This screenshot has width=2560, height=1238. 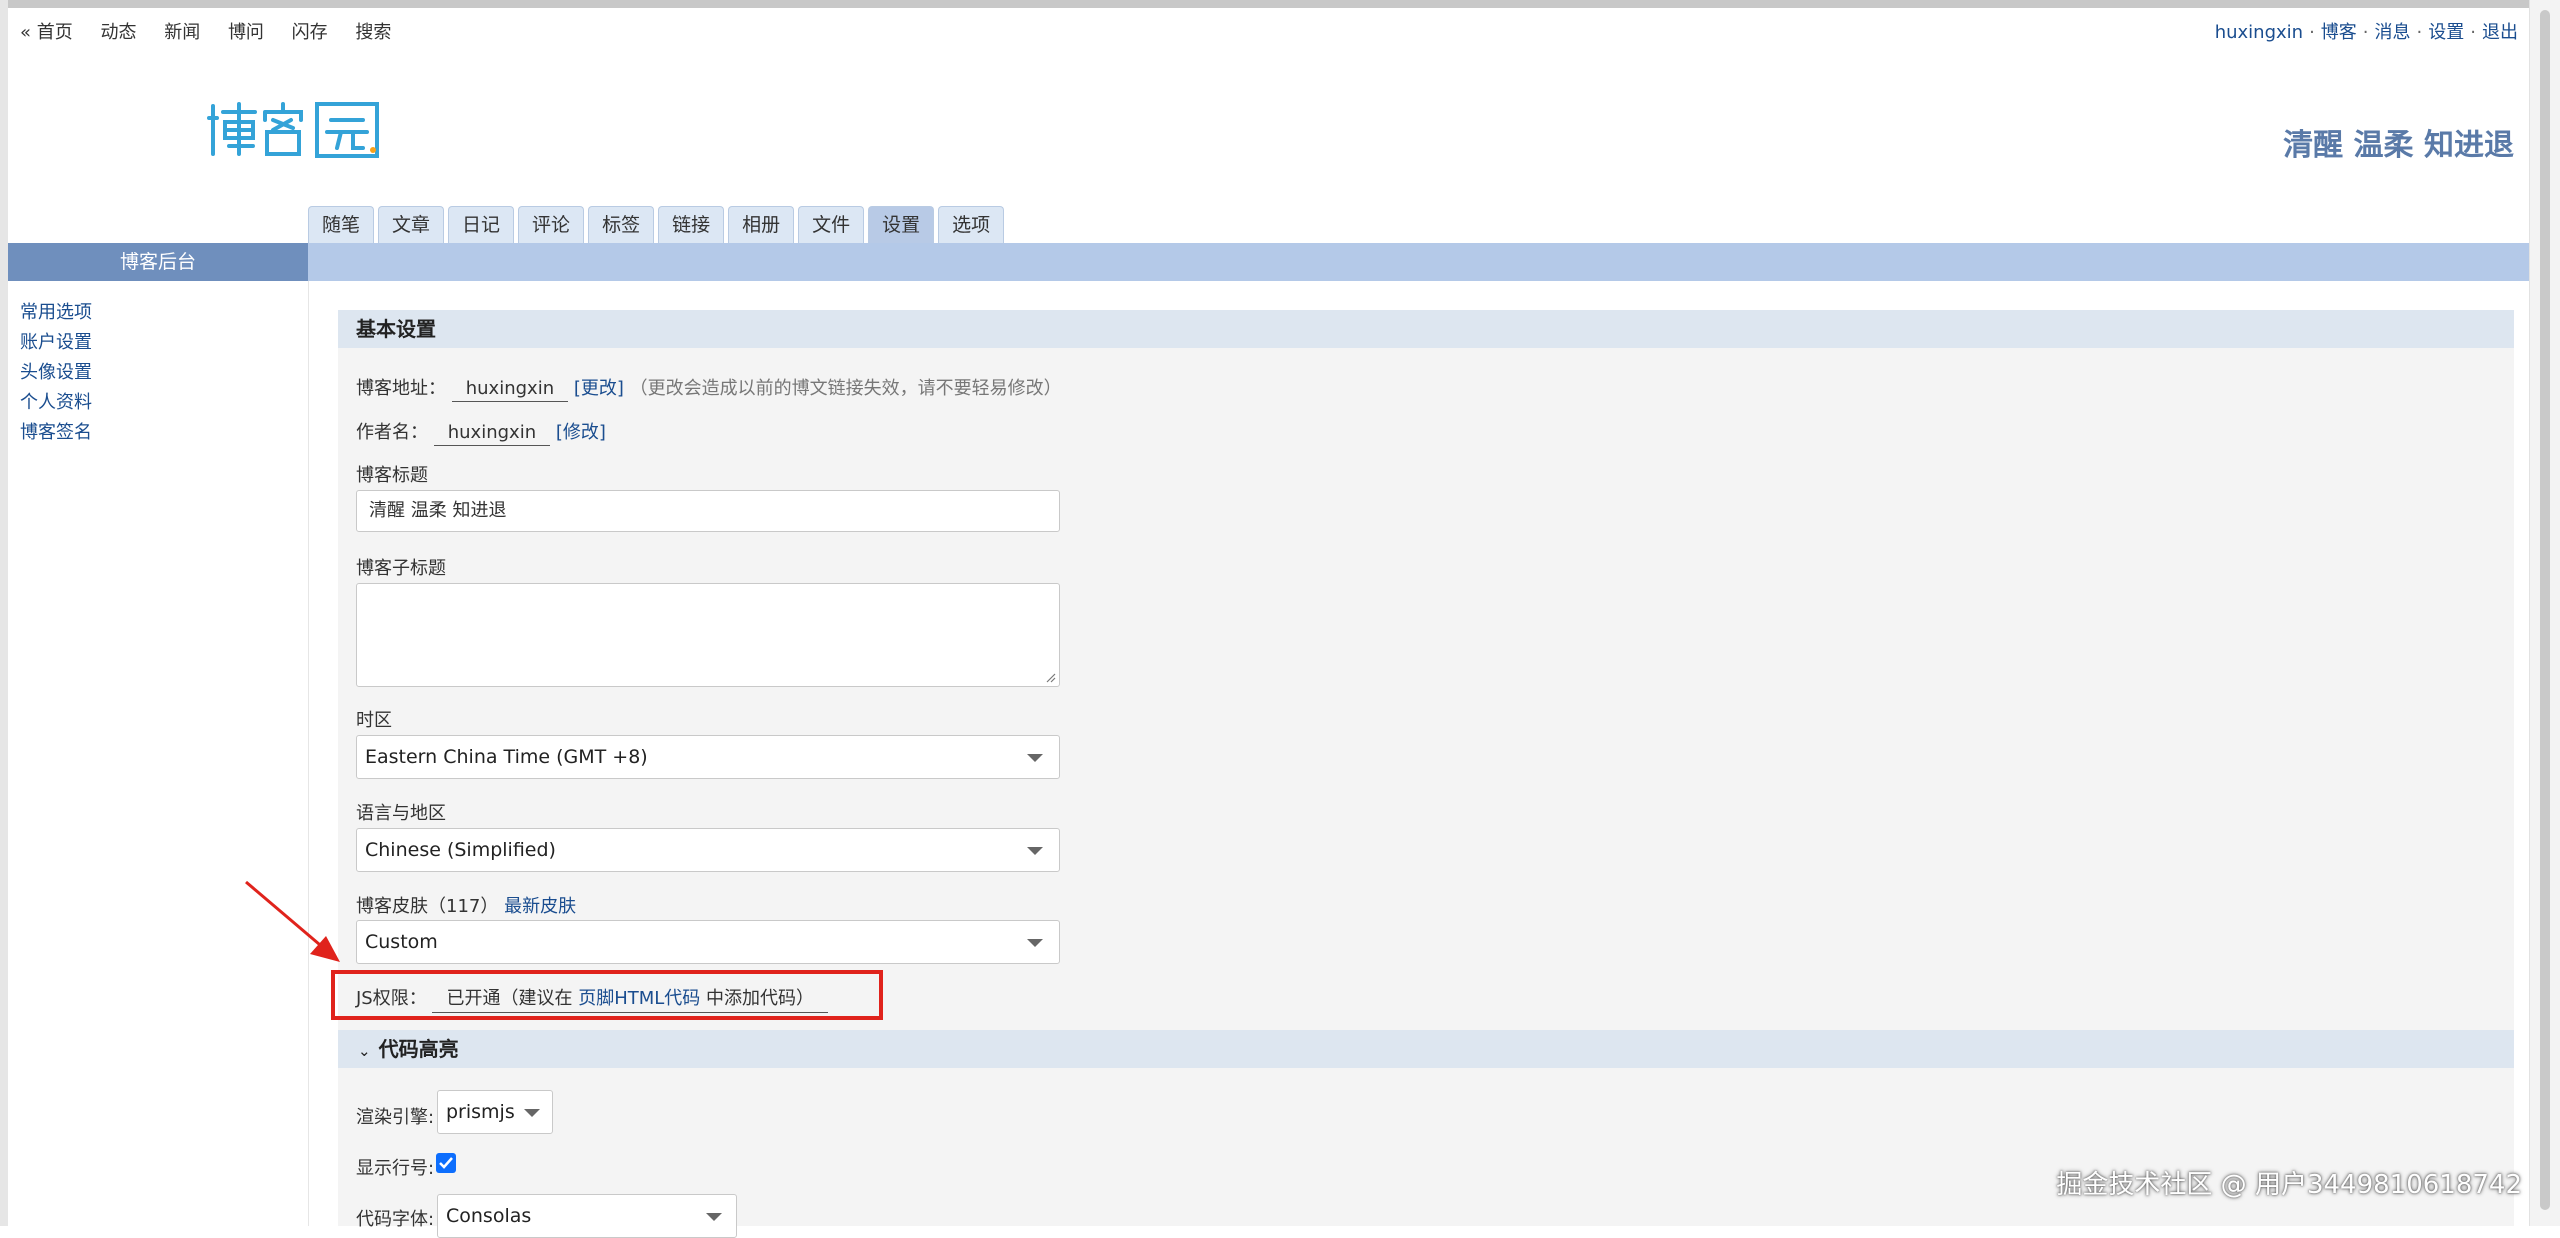 What do you see at coordinates (411, 224) in the screenshot?
I see `tab-1: 文章` at bounding box center [411, 224].